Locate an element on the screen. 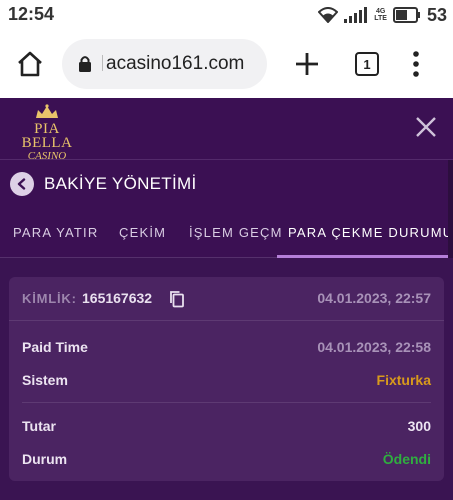  tab-para-cekme-durumu: PARA ÇEKME DURUMU is located at coordinates (370, 232).